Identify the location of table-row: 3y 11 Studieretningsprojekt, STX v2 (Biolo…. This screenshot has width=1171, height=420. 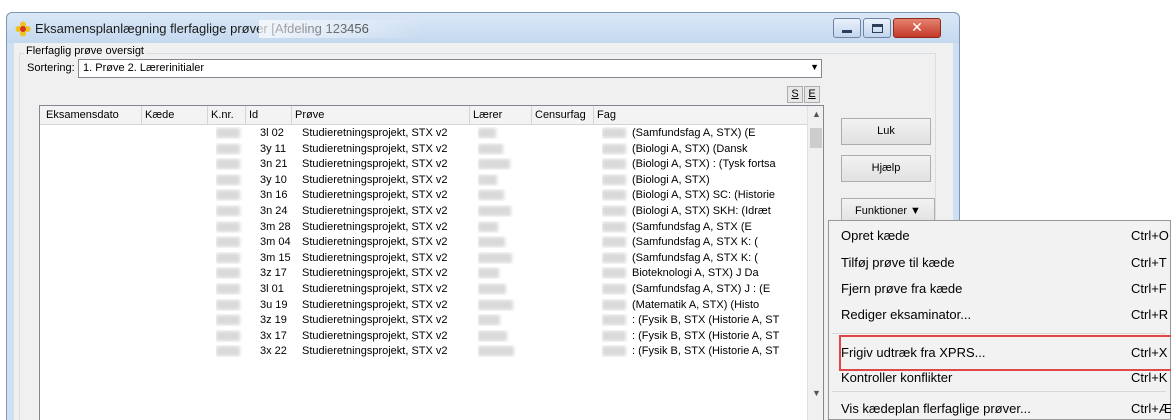
(424, 150).